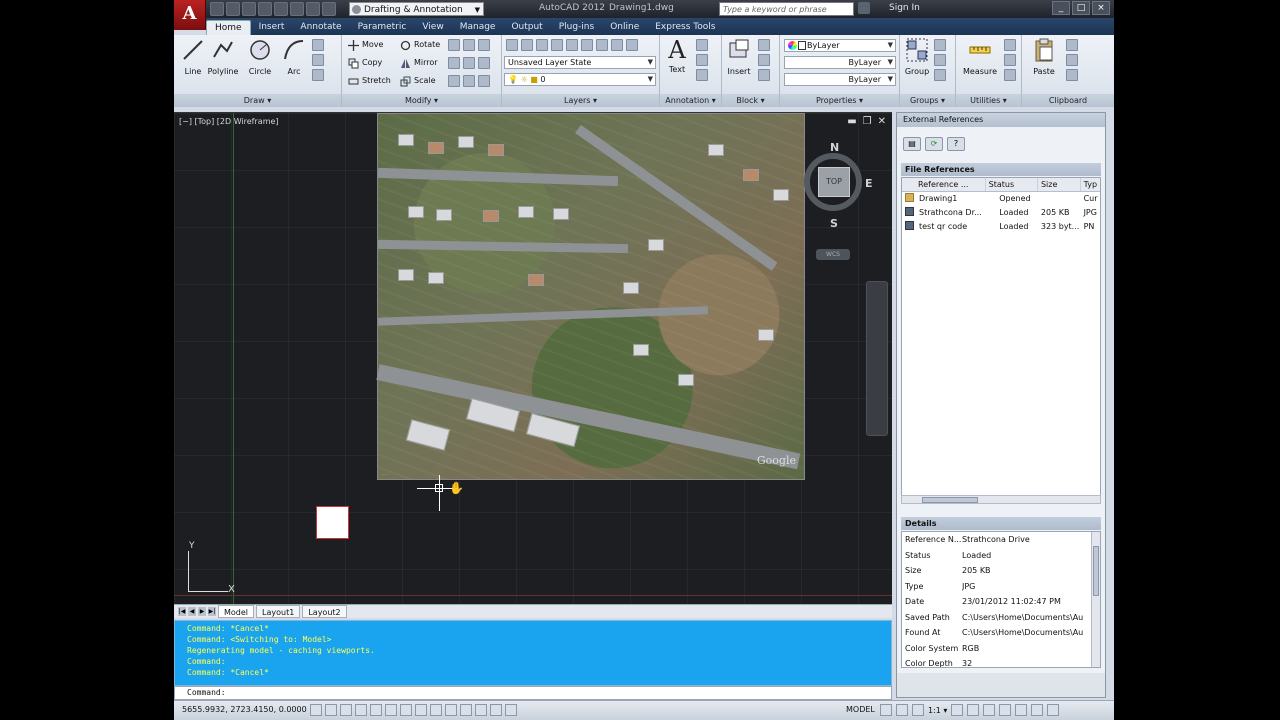  What do you see at coordinates (418, 81) in the screenshot?
I see `scale-button: Scale` at bounding box center [418, 81].